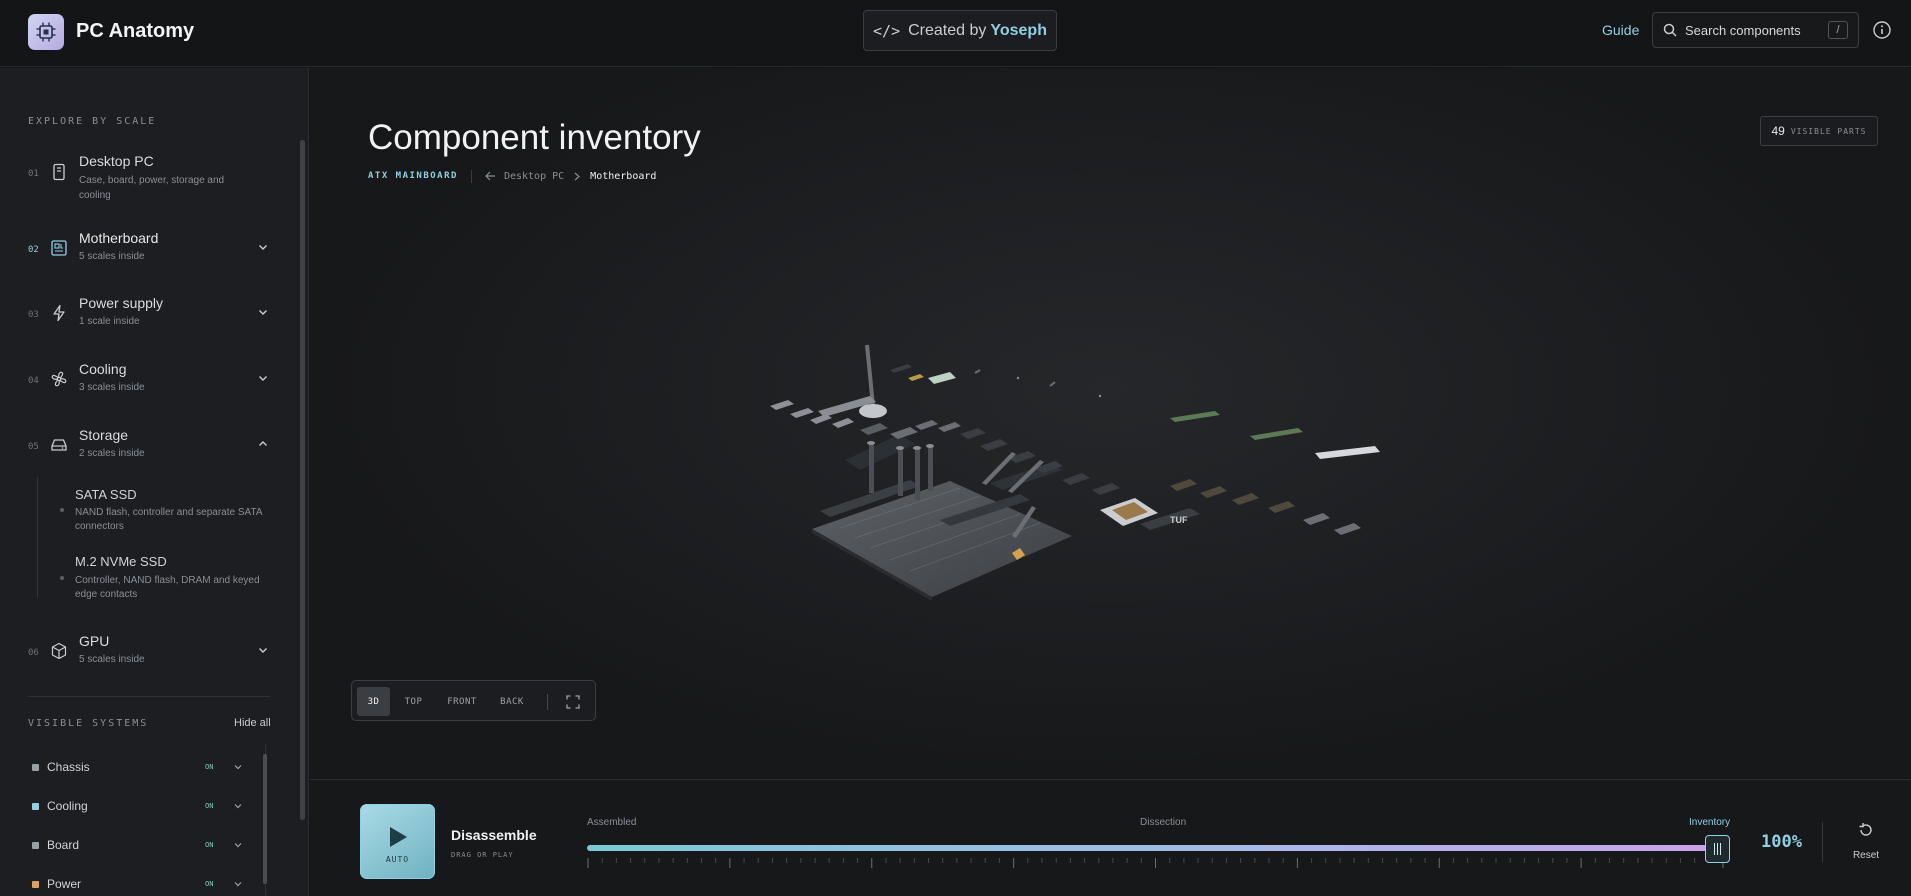 This screenshot has width=1911, height=896. What do you see at coordinates (1150, 514) in the screenshot?
I see `cpu-socket: TUF` at bounding box center [1150, 514].